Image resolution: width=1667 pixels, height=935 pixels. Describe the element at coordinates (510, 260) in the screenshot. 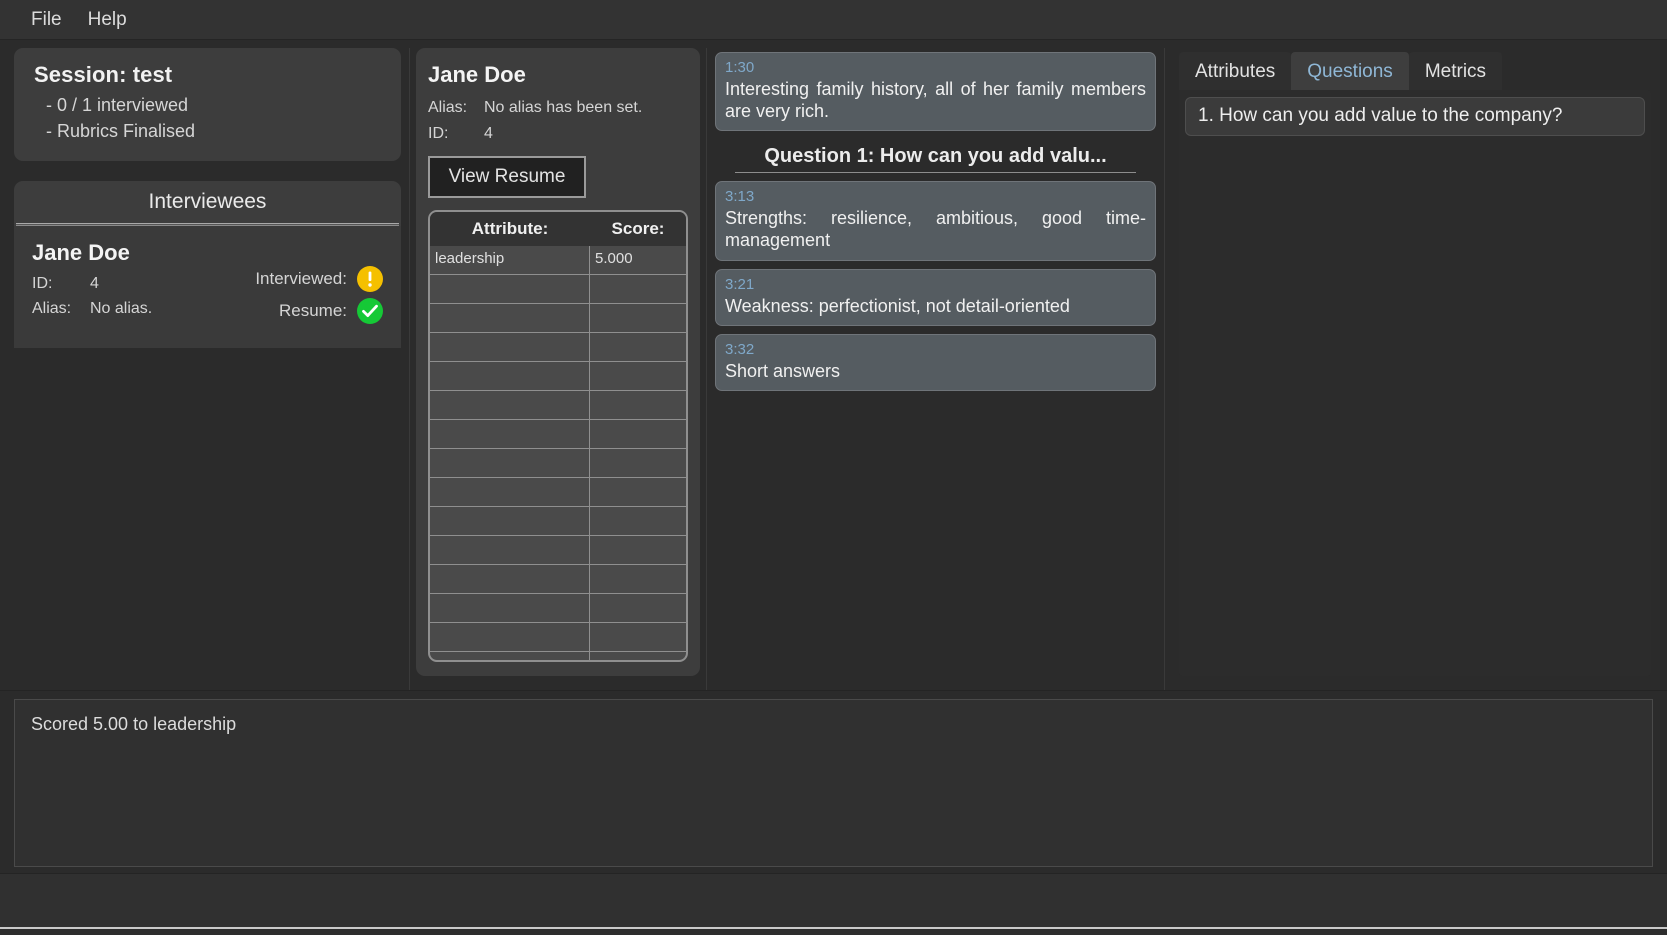

I see `cell-attribute: leadership` at that location.